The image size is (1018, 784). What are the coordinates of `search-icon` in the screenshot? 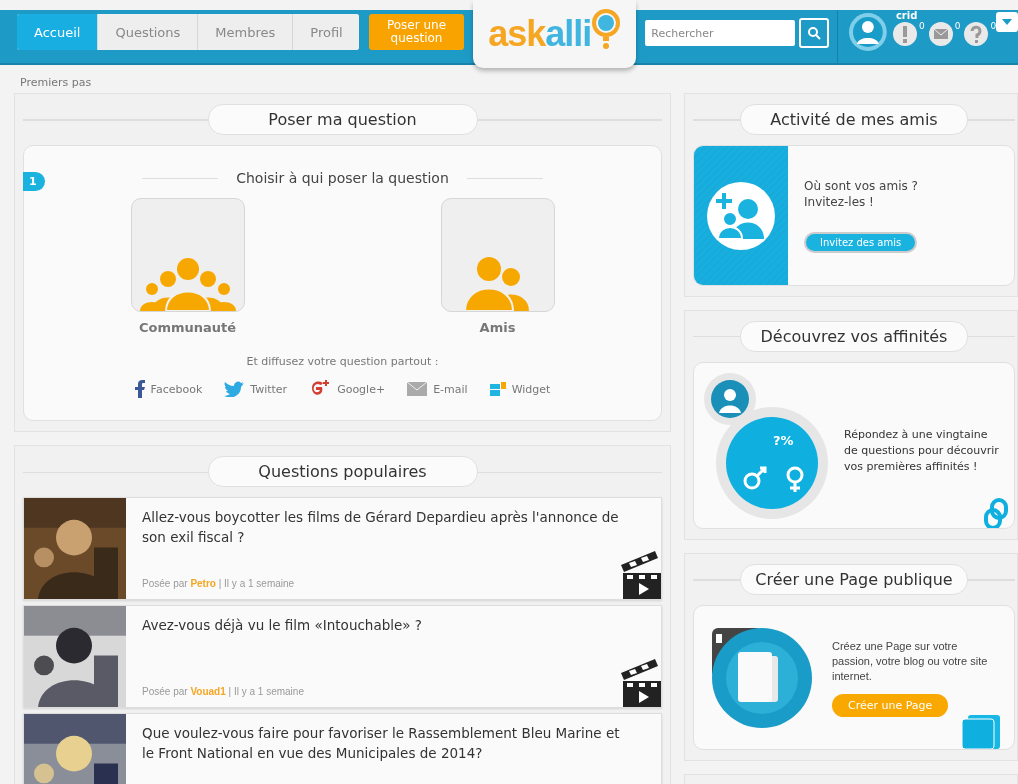 It's located at (814, 33).